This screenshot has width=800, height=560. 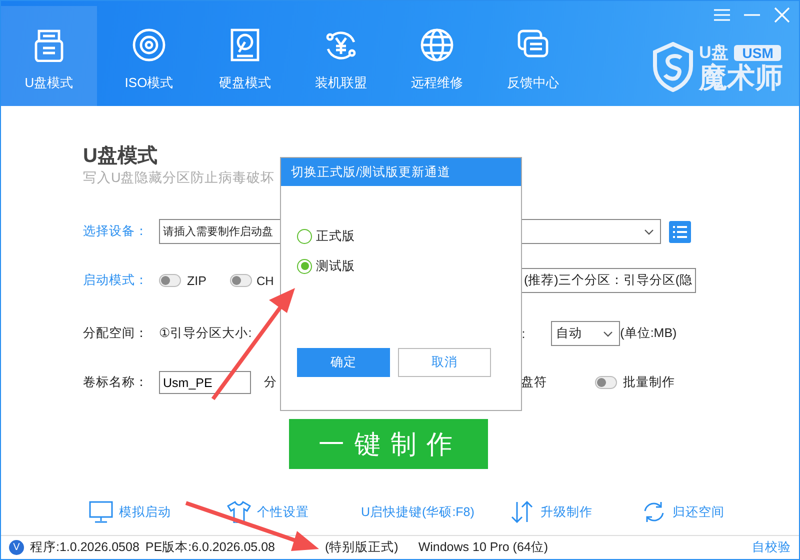 I want to click on status-text: (特别版正式), so click(x=361, y=547).